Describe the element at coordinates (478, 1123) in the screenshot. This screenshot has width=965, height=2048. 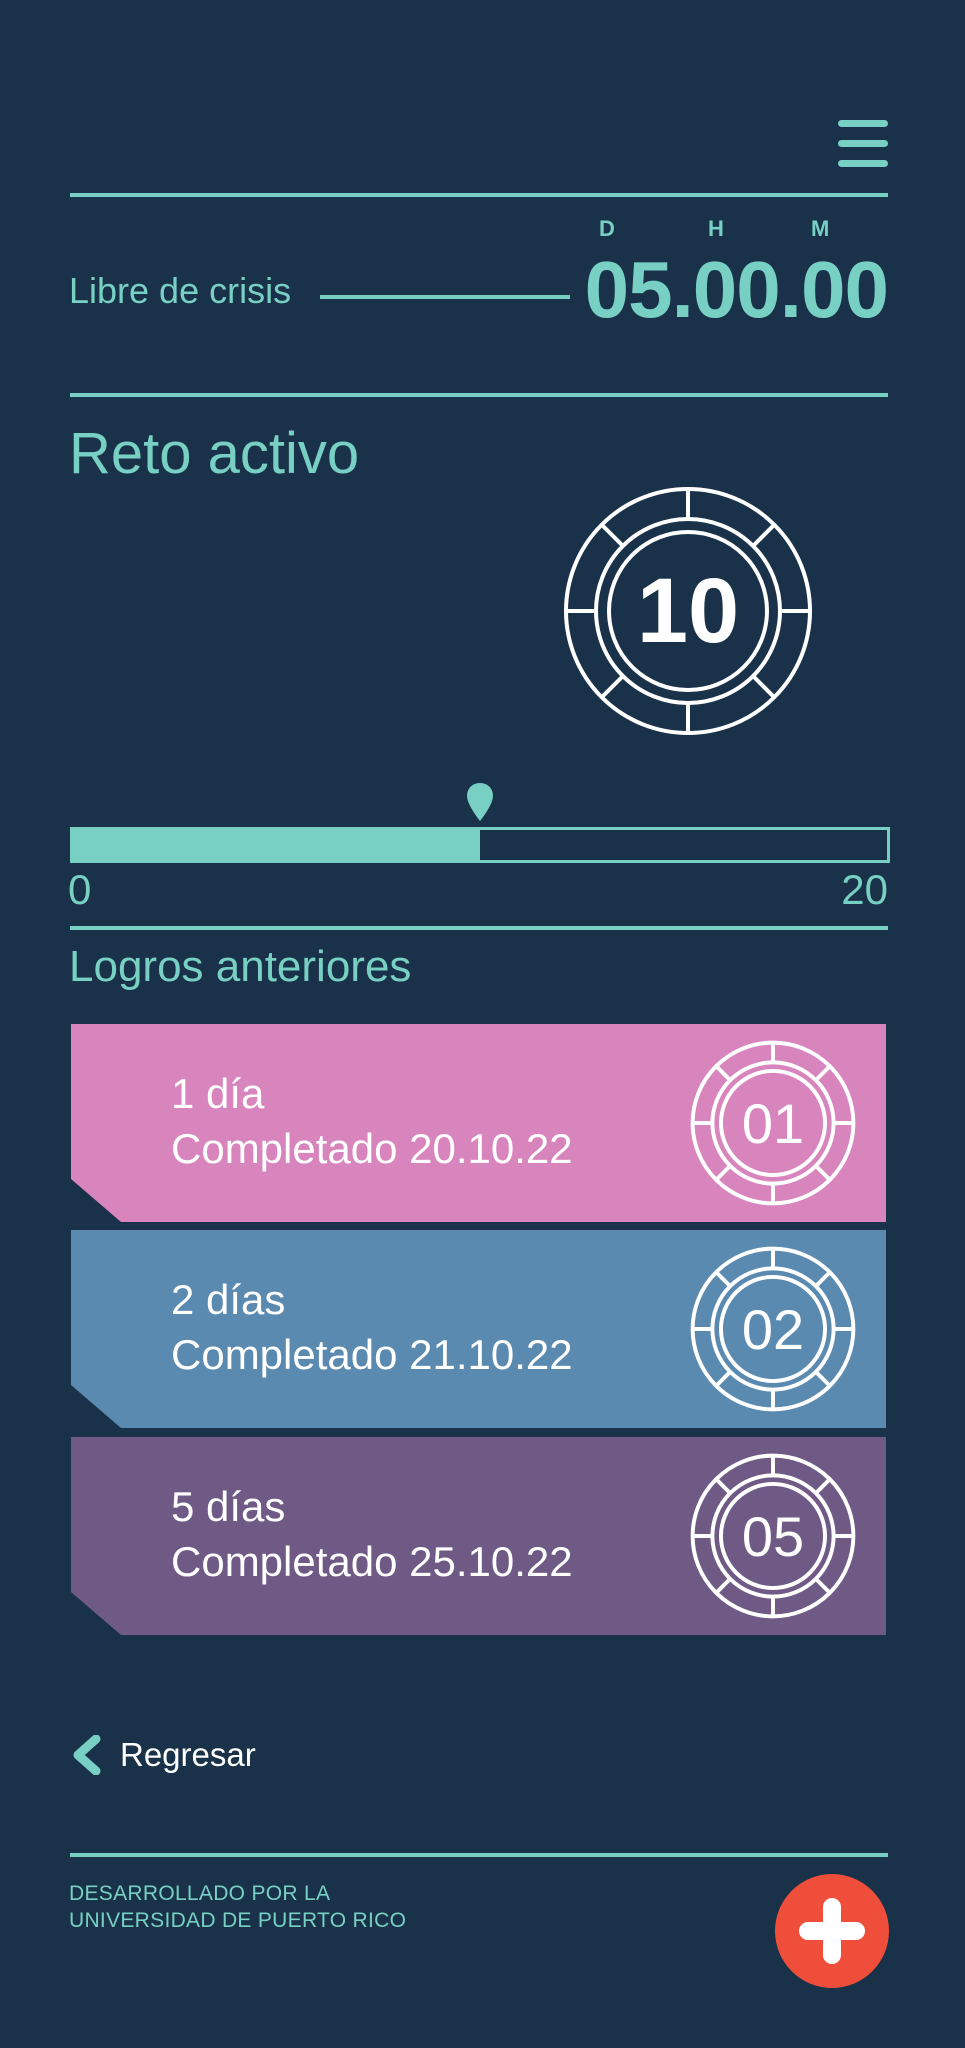
I see `achievement-card-1: 1 día Completado 20.10.22 01` at that location.